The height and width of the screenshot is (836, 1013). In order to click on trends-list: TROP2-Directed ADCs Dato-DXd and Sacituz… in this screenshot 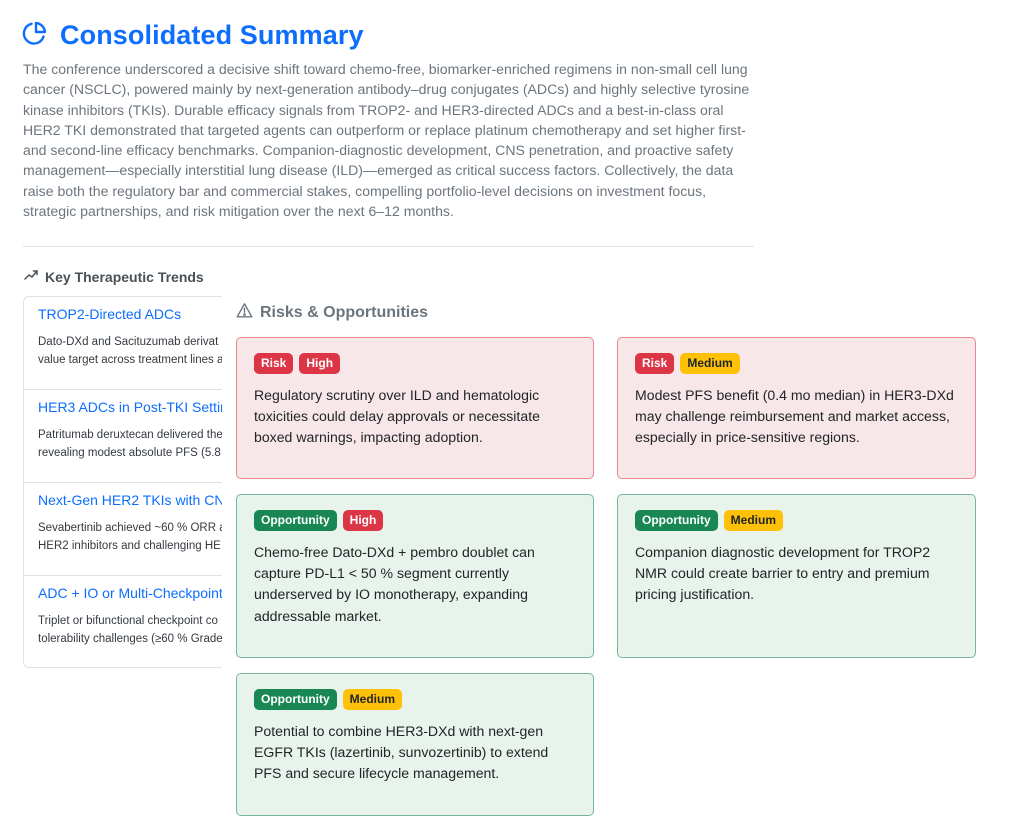, I will do `click(122, 482)`.